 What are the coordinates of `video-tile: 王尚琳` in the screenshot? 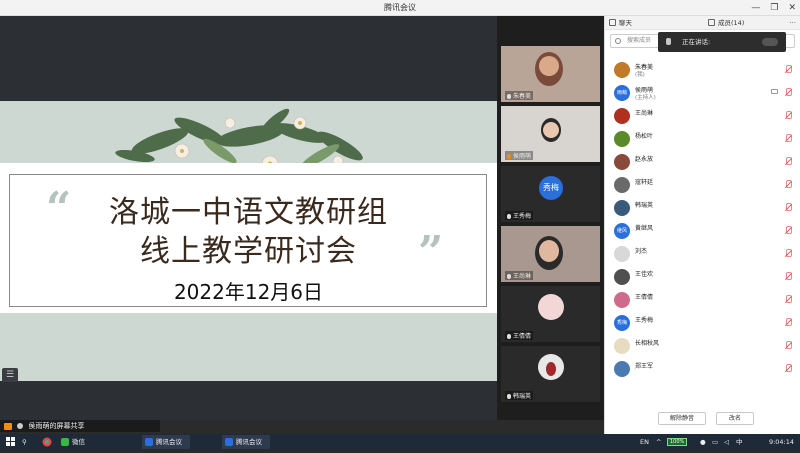 It's located at (550, 254).